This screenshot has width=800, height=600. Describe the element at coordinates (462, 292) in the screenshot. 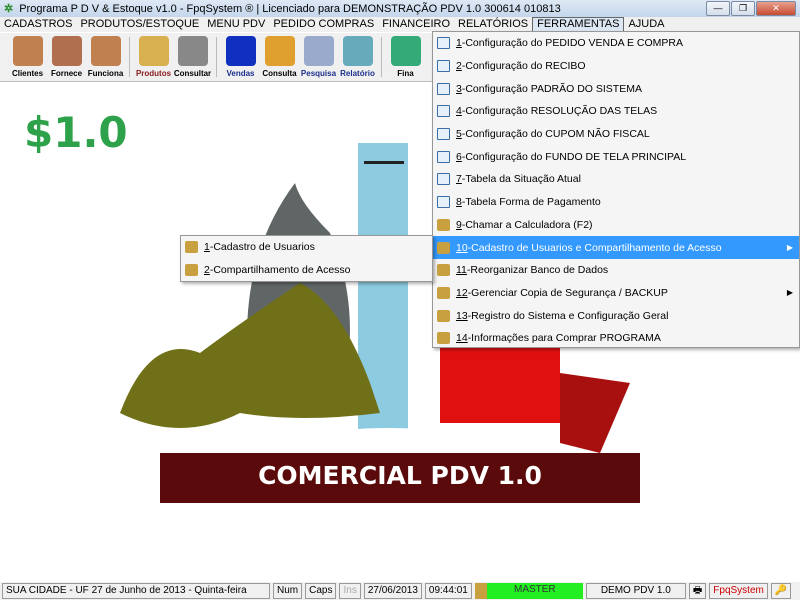

I see `menu-item-key: 12` at that location.